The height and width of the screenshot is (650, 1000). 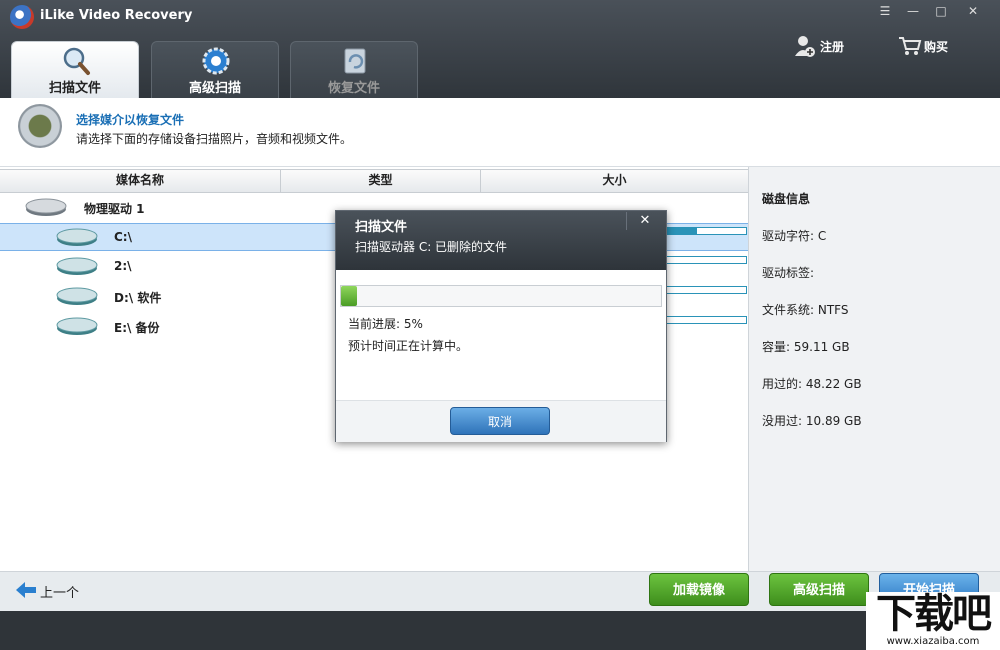 I want to click on back-button: 上一个, so click(x=59, y=591).